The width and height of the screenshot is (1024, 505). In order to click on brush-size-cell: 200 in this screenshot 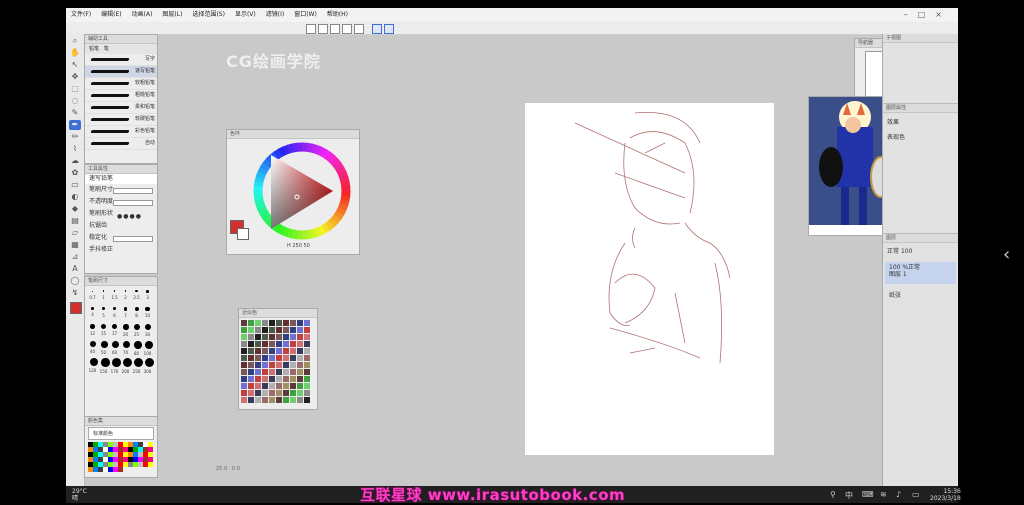, I will do `click(126, 365)`.